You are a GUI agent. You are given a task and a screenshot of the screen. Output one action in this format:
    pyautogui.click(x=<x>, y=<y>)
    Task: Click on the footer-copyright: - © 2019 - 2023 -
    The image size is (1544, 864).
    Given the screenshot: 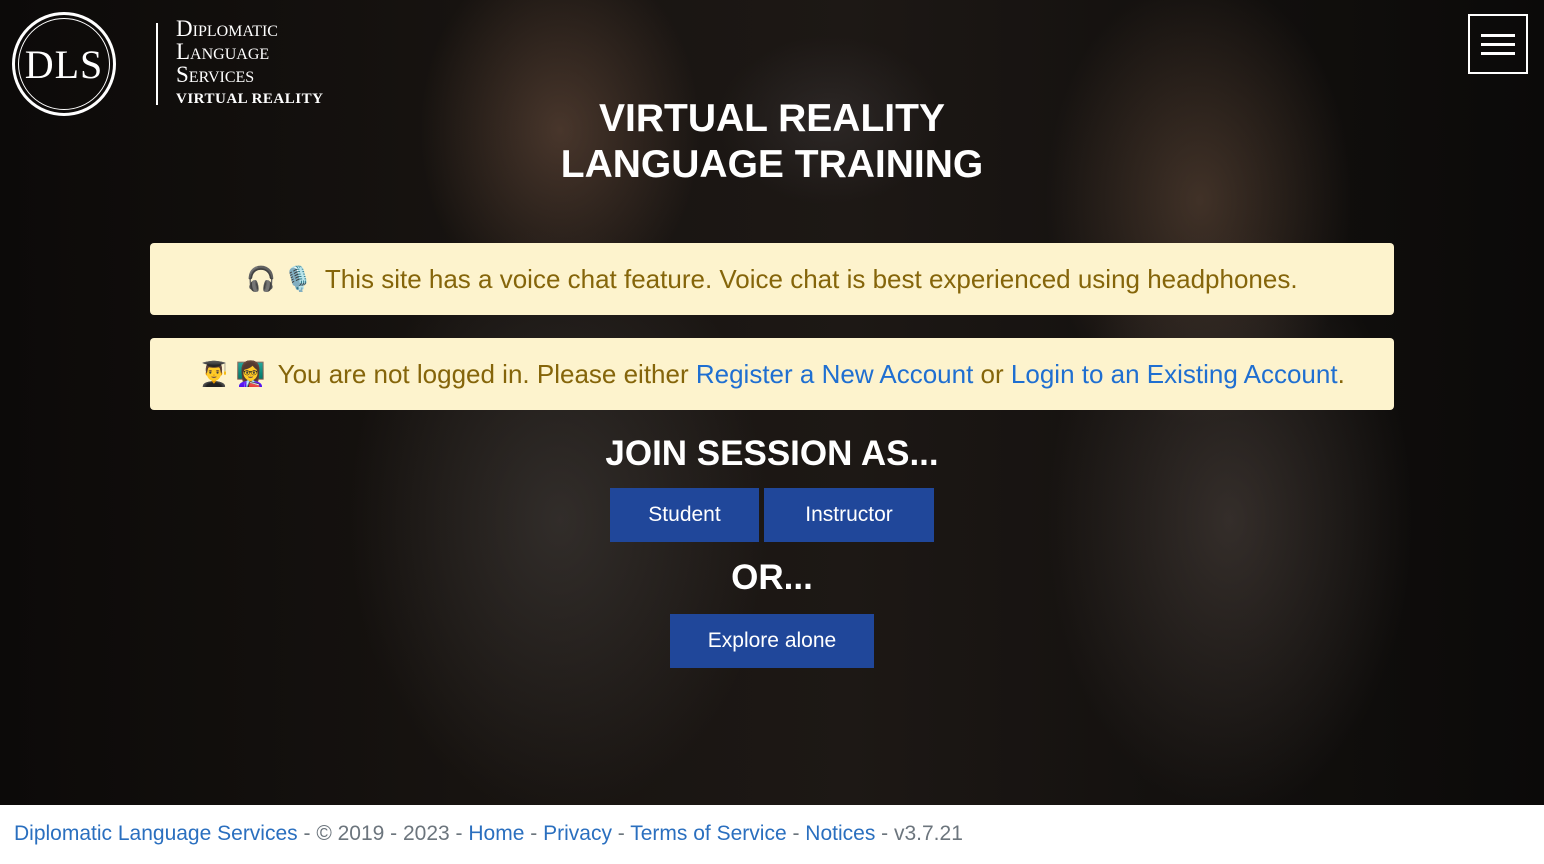 What is the action you would take?
    pyautogui.click(x=383, y=833)
    